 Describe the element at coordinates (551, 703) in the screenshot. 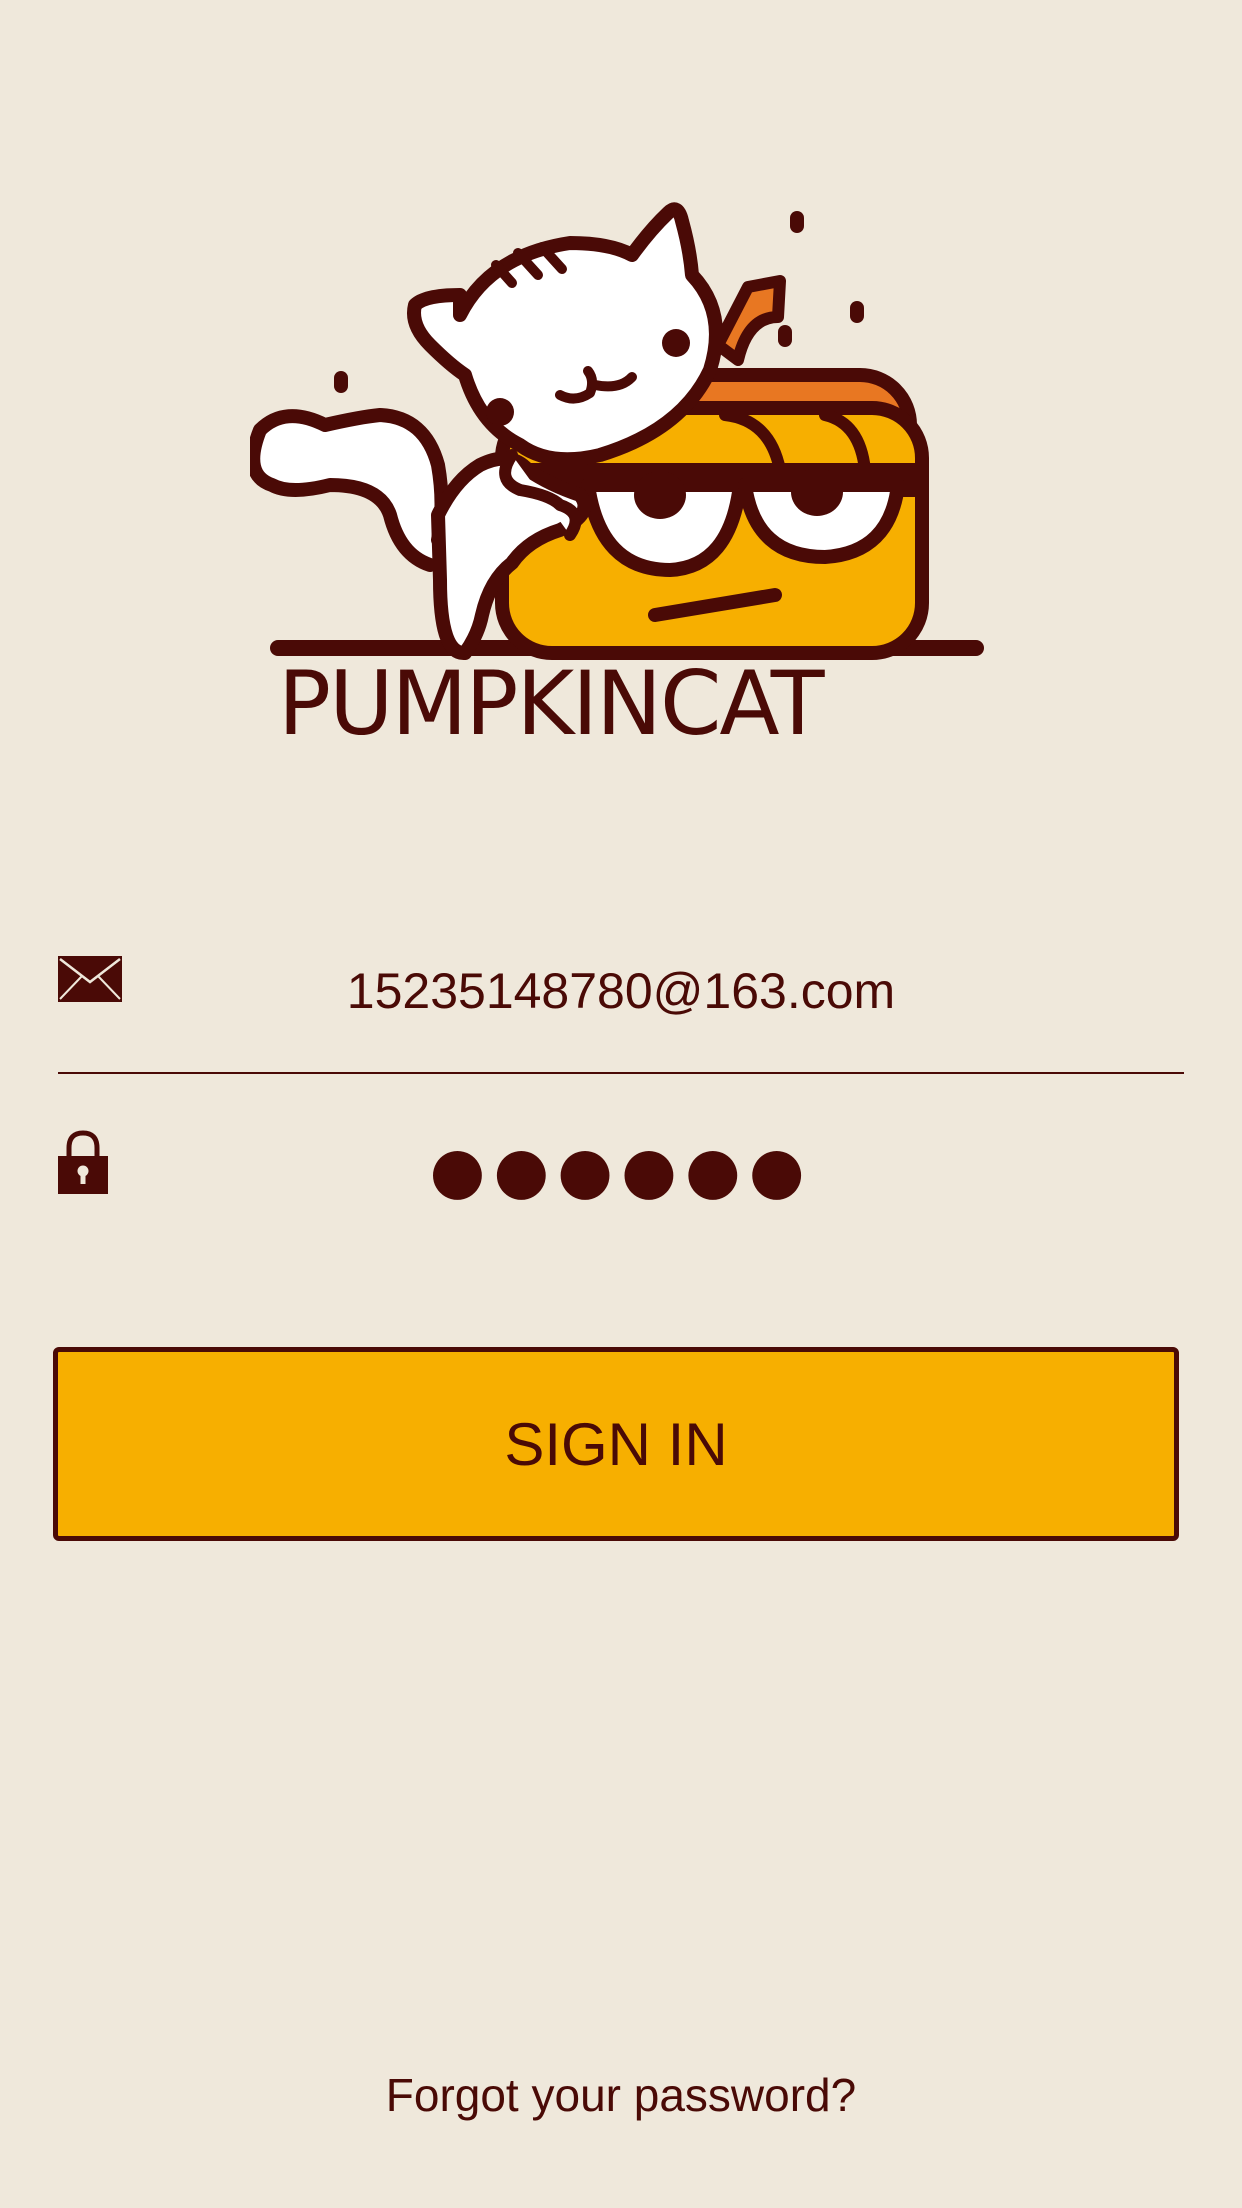

I see `brand-name: PUMPKINCAT` at that location.